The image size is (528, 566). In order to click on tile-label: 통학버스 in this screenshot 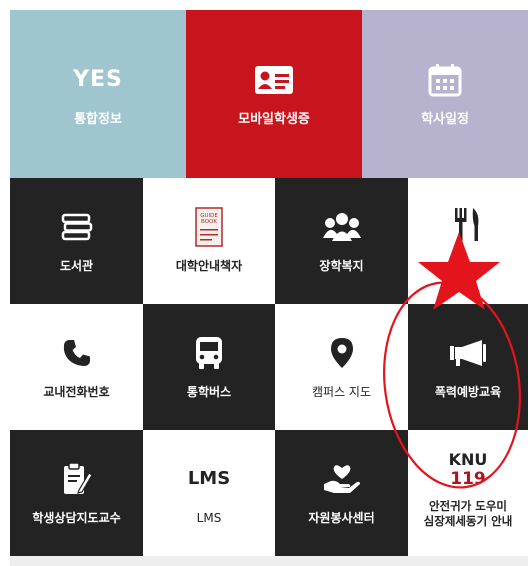, I will do `click(209, 391)`.